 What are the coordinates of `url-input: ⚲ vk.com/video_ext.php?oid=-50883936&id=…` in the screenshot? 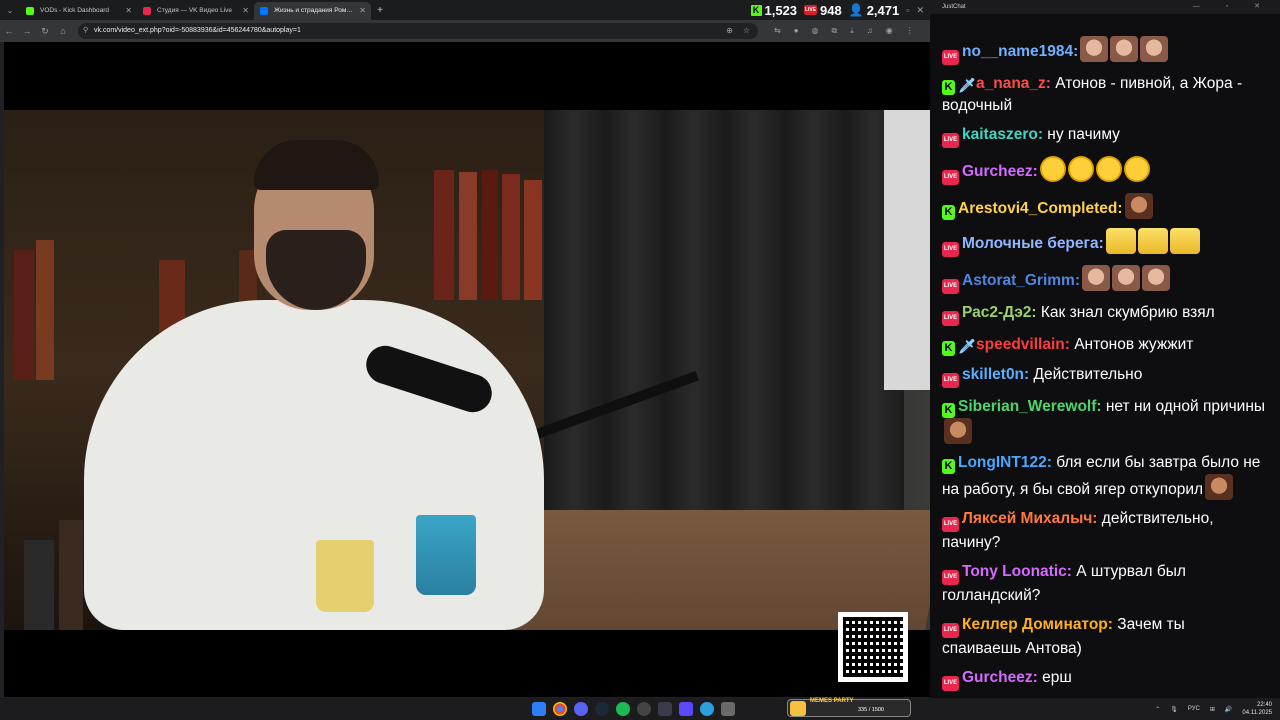 It's located at (418, 31).